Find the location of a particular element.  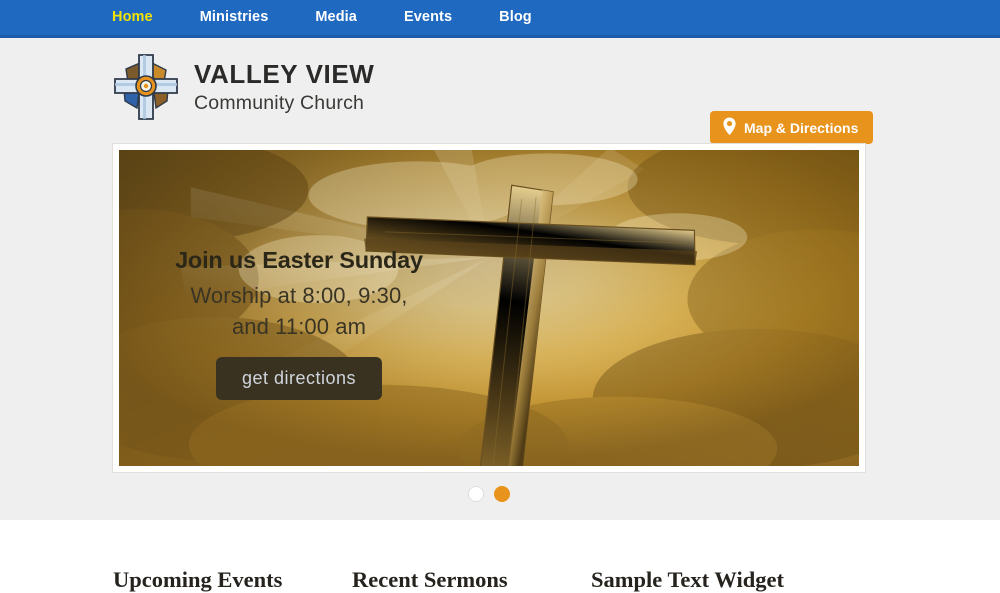

nav-list: Home Ministries Media Events Blog is located at coordinates (333, 17).